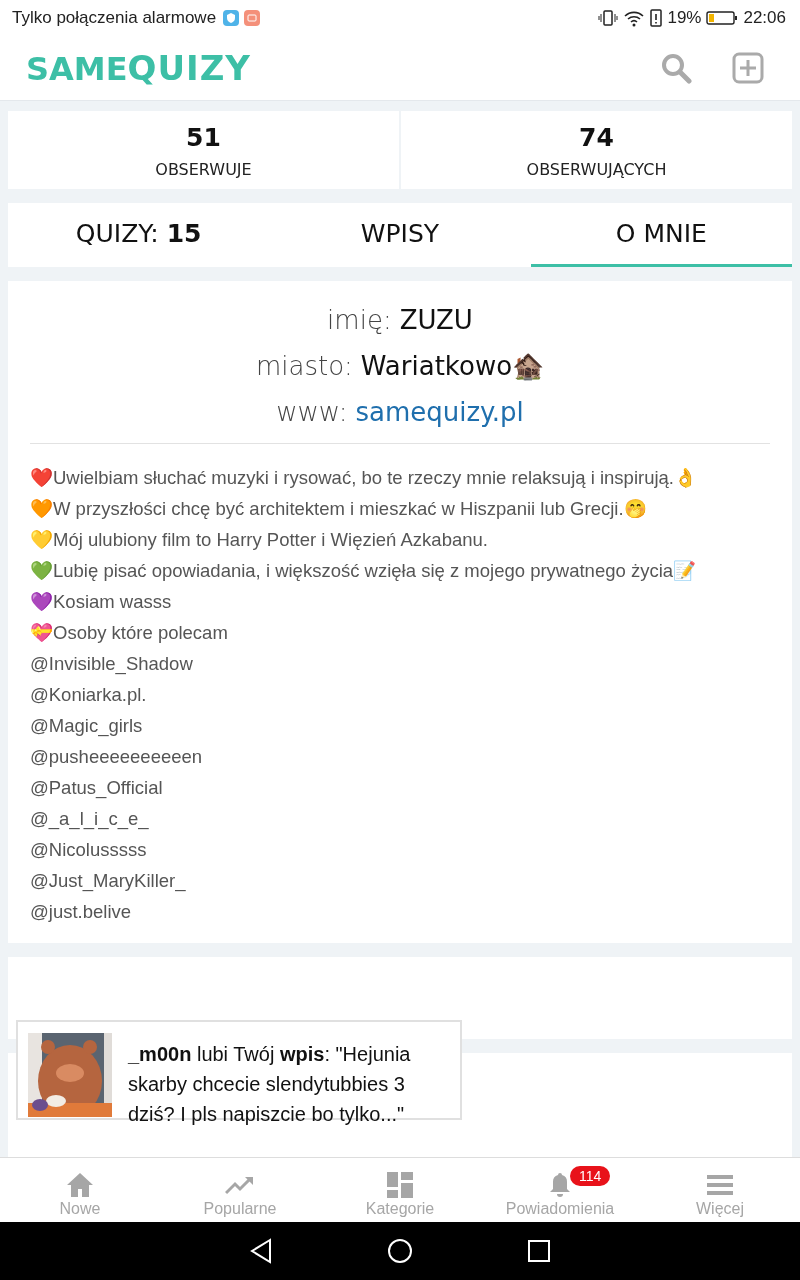 Image resolution: width=800 pixels, height=1280 pixels. Describe the element at coordinates (89, 695) in the screenshot. I see `bio-line: @Koniarka.pl.` at that location.